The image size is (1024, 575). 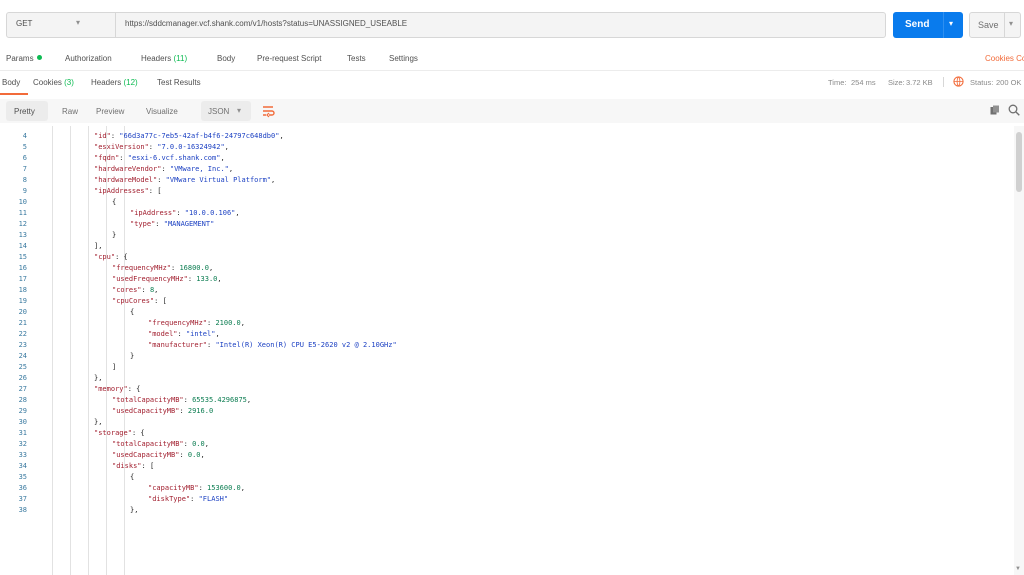 I want to click on code-text: "memory": {, so click(x=117, y=389).